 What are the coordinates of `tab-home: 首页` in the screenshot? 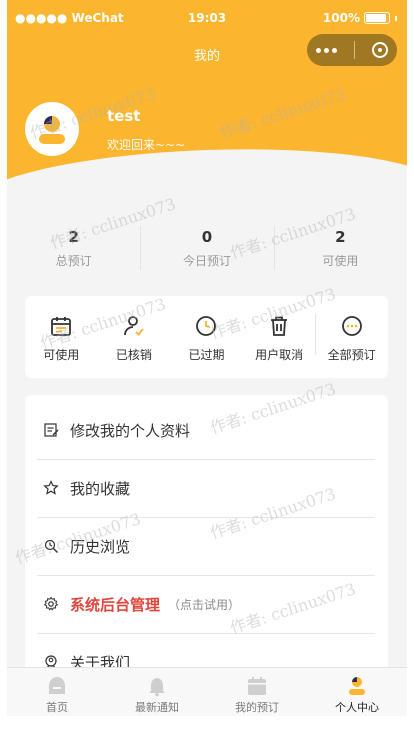 It's located at (57, 692).